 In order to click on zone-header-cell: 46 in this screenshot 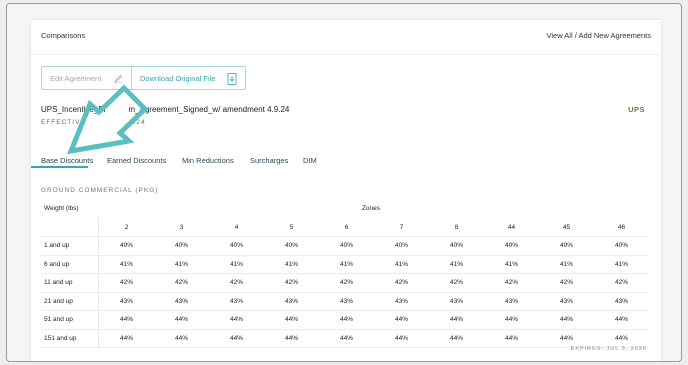, I will do `click(621, 227)`.